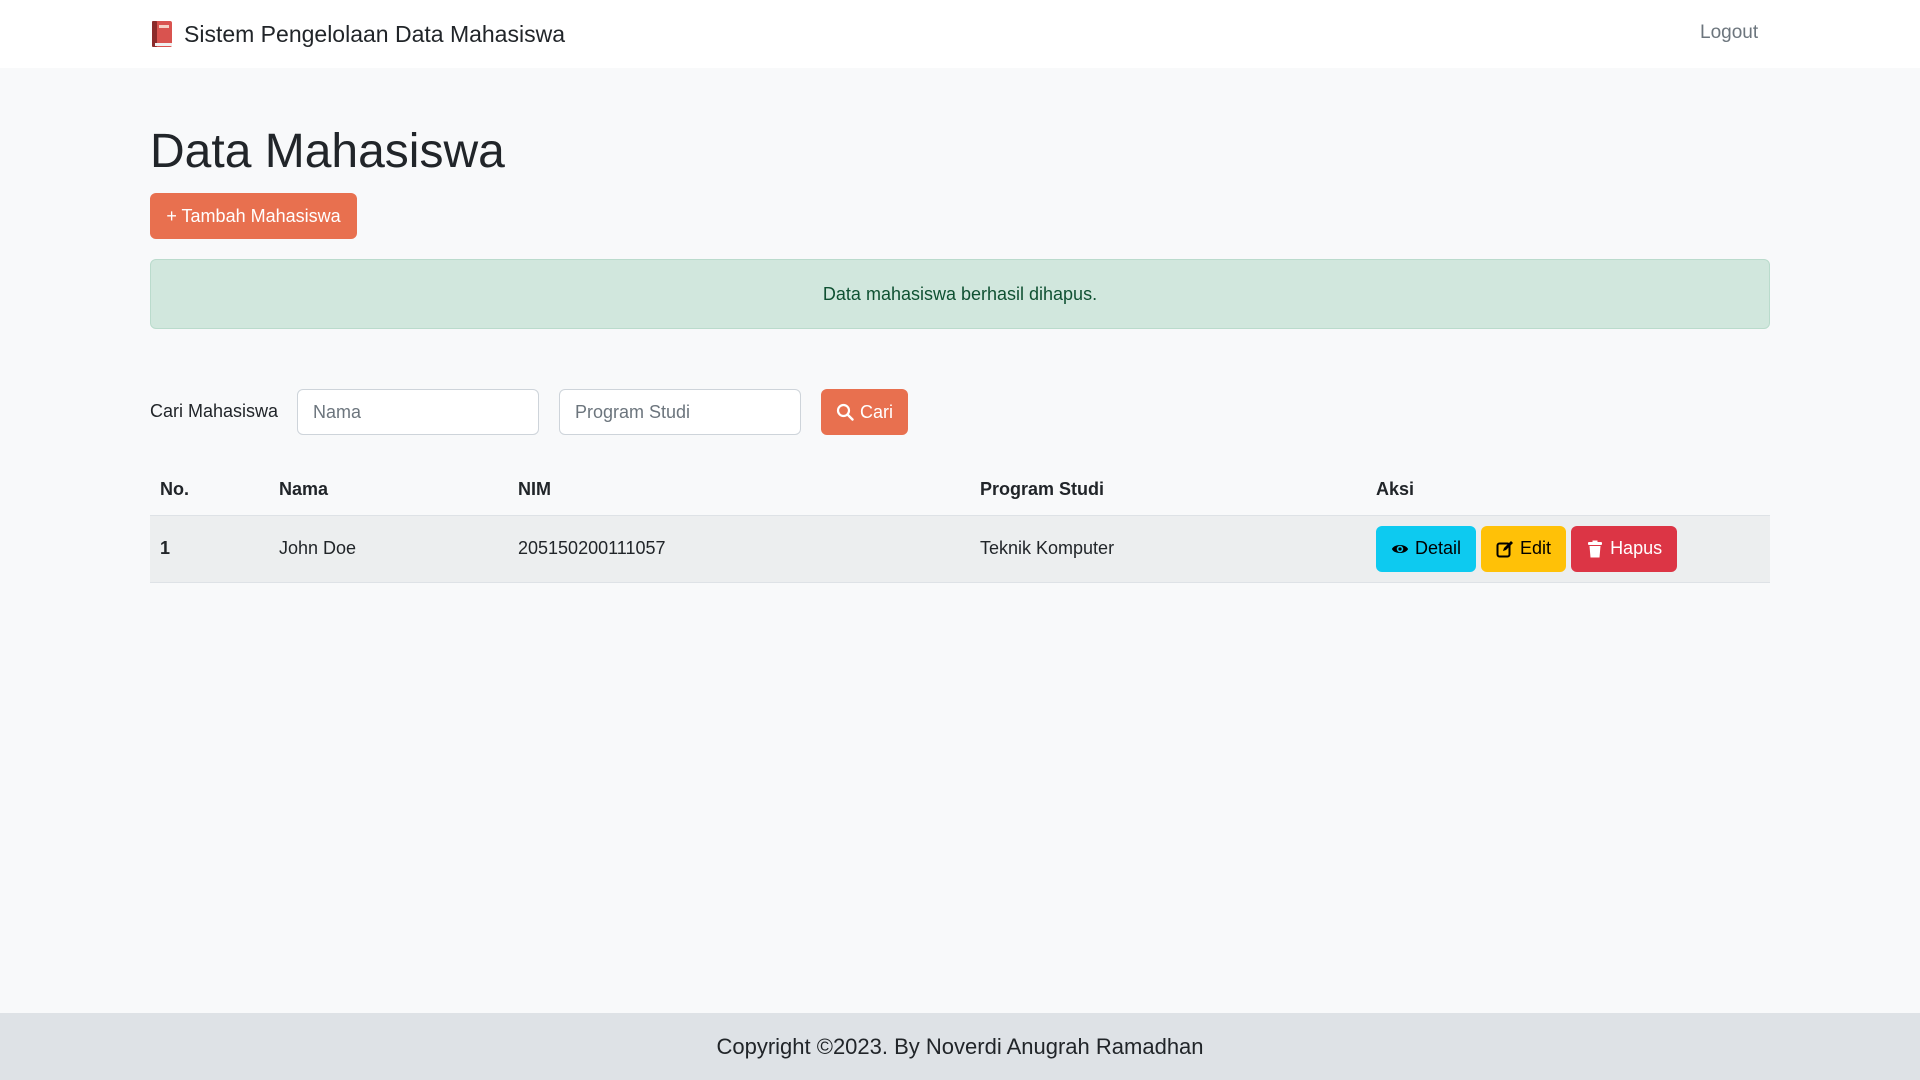 This screenshot has width=1920, height=1080. What do you see at coordinates (388, 490) in the screenshot?
I see `header-nama: Nama` at bounding box center [388, 490].